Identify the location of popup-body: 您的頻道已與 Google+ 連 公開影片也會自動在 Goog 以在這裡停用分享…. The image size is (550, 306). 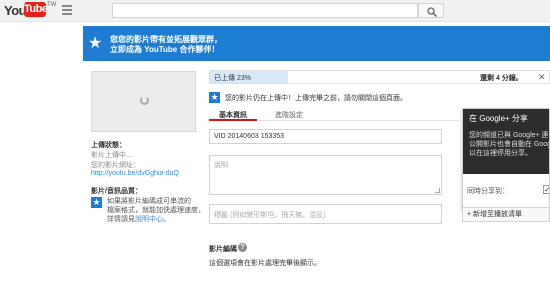
(506, 150).